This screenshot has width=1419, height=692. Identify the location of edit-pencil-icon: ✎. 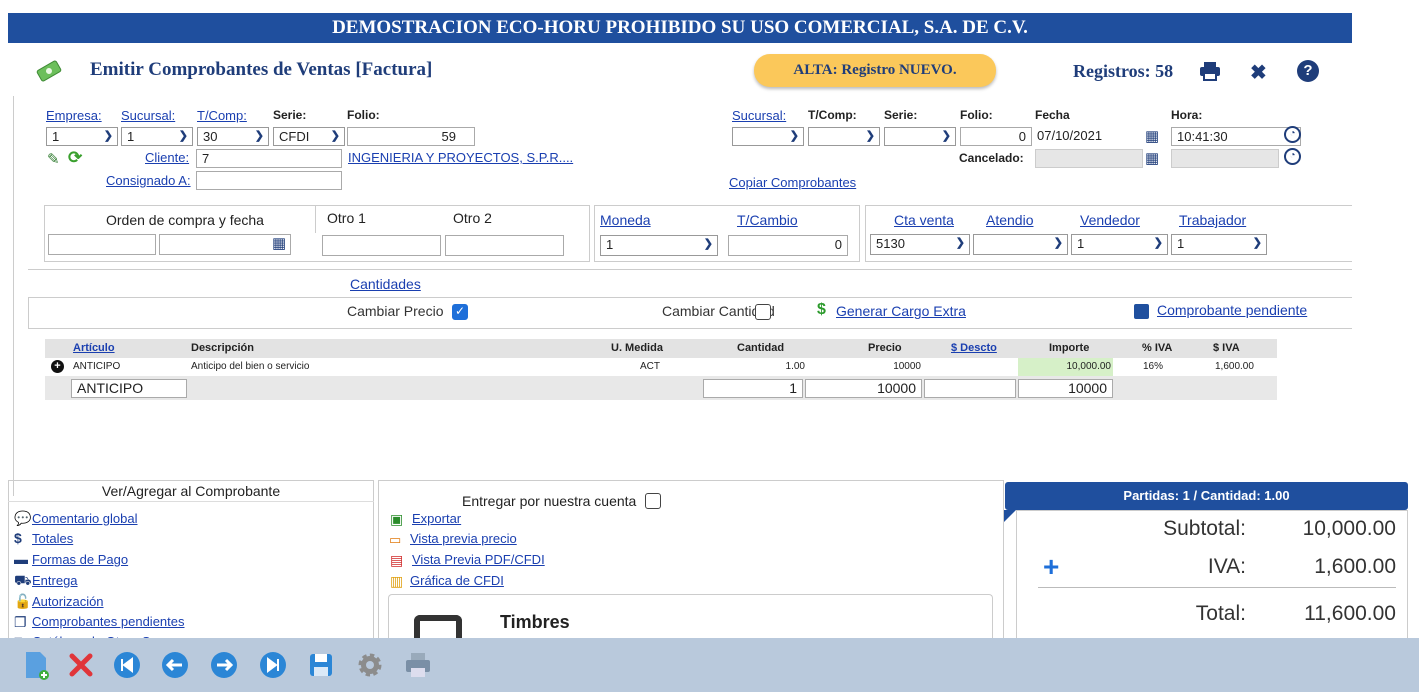
(53, 159).